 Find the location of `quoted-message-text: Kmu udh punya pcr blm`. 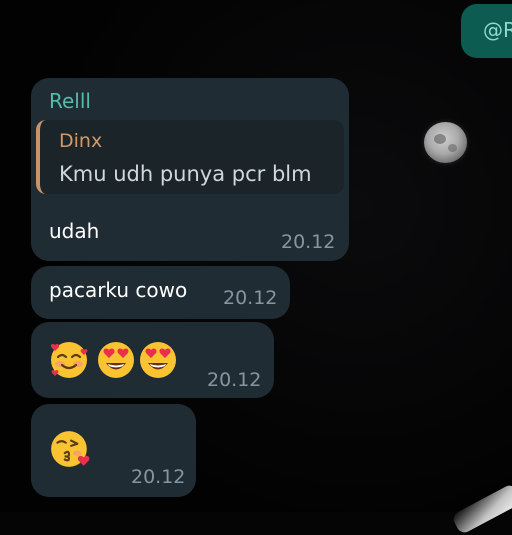

quoted-message-text: Kmu udh punya pcr blm is located at coordinates (185, 174).